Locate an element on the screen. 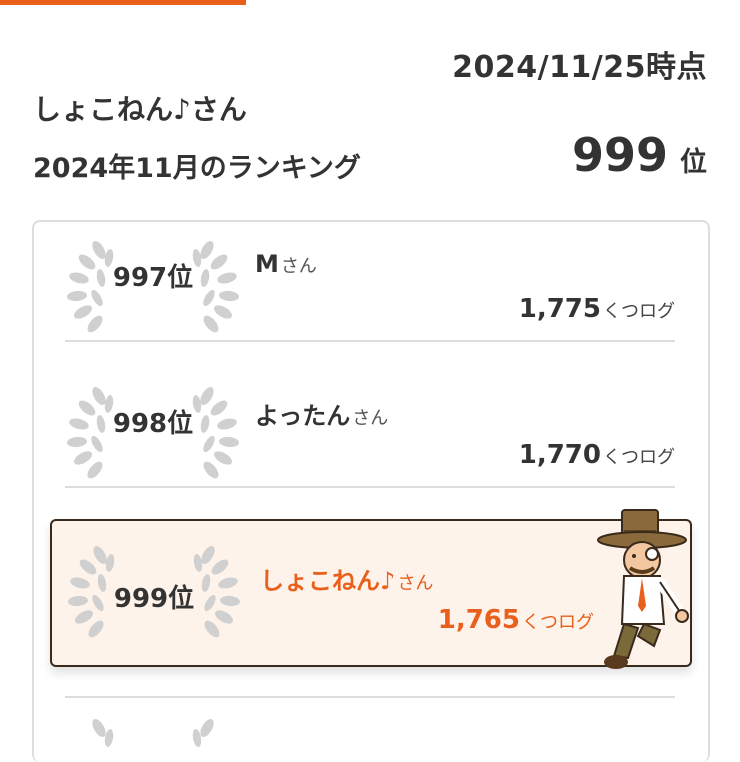 This screenshot has width=740, height=762. ranker-name: よったん さん is located at coordinates (321, 413).